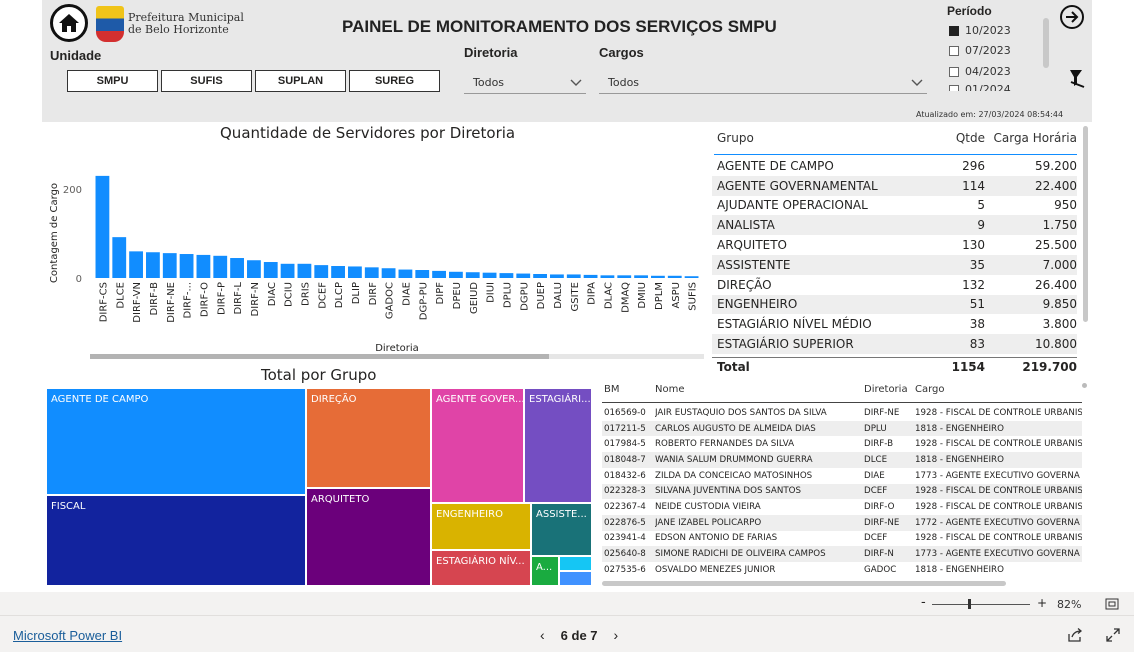  I want to click on prev-page-button: ‹, so click(542, 635).